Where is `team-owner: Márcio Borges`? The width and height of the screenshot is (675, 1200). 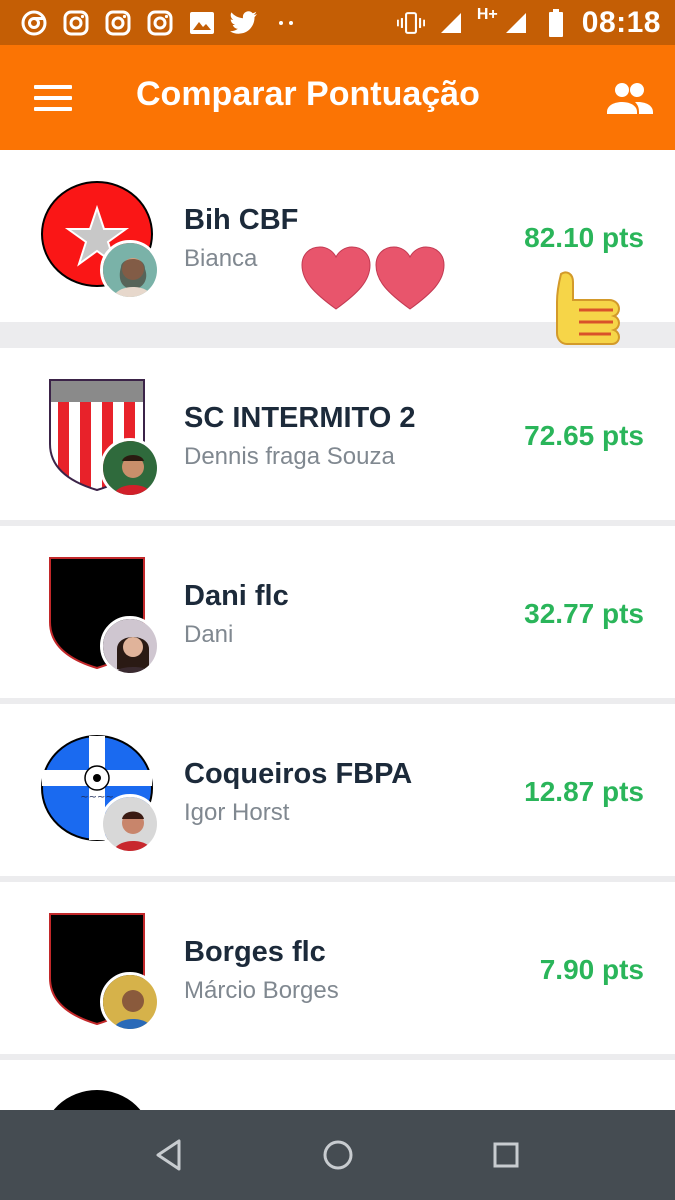 team-owner: Márcio Borges is located at coordinates (261, 990).